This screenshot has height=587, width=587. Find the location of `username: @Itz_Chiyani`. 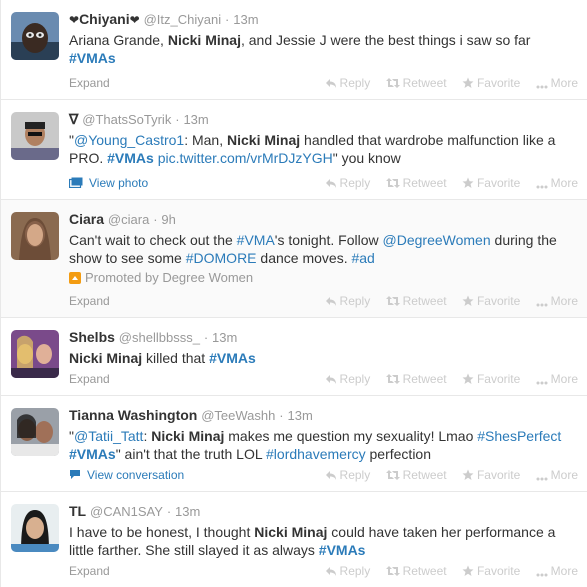

username: @Itz_Chiyani is located at coordinates (183, 19).